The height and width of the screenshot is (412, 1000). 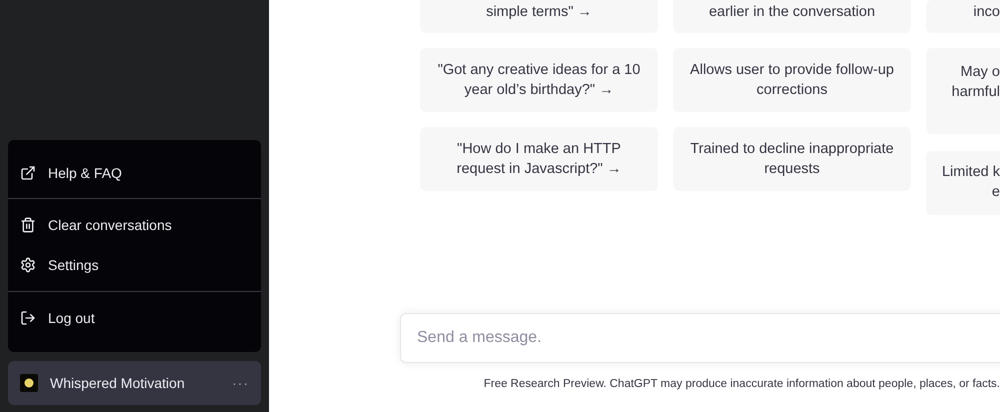 What do you see at coordinates (741, 384) in the screenshot?
I see `disclaimer-text: Free Research Preview. ChatGPT may produce inaccurate information about people, places, or facts.` at bounding box center [741, 384].